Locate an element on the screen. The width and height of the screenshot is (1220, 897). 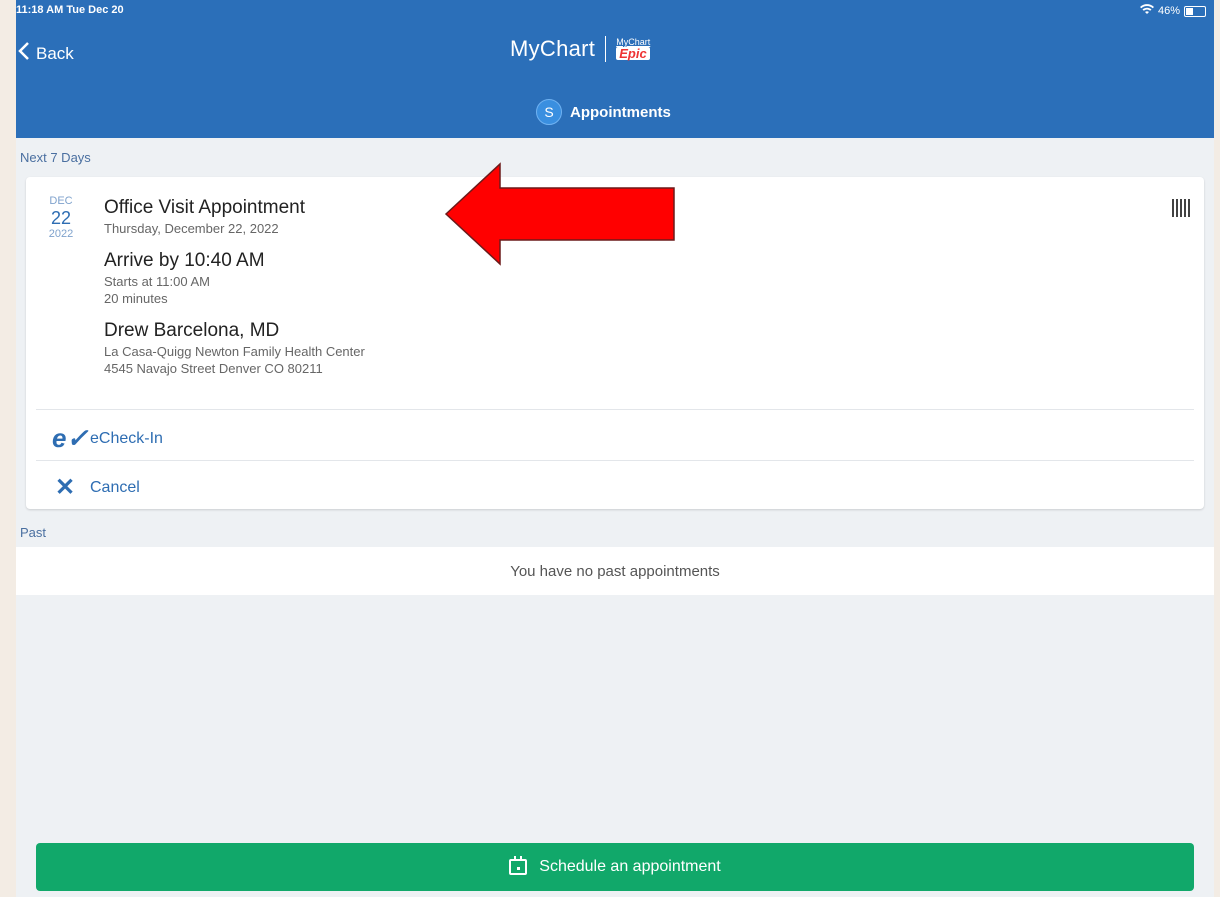
date-year: 2022 is located at coordinates (61, 234).